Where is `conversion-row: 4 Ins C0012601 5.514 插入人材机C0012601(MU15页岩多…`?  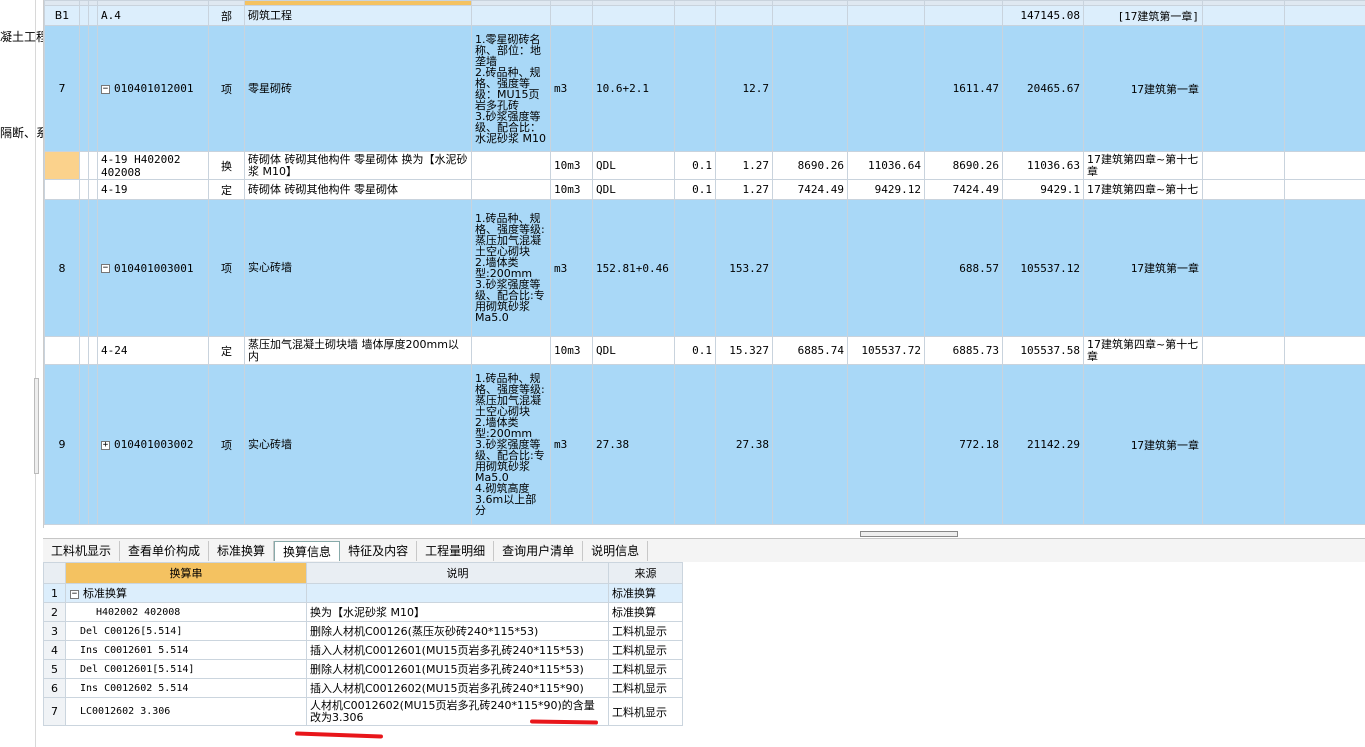
conversion-row: 4 Ins C0012601 5.514 插入人材机C0012601(MU15页岩多… is located at coordinates (363, 650).